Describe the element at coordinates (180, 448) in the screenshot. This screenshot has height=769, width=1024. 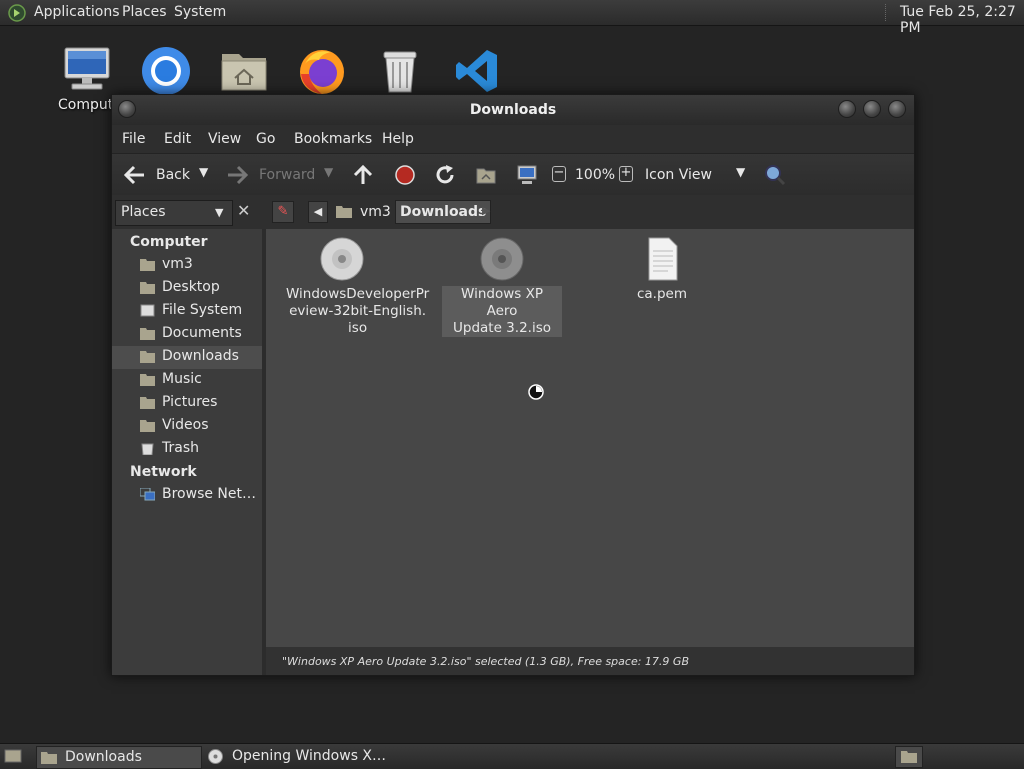
I see `sidebar-item-label: Trash` at that location.